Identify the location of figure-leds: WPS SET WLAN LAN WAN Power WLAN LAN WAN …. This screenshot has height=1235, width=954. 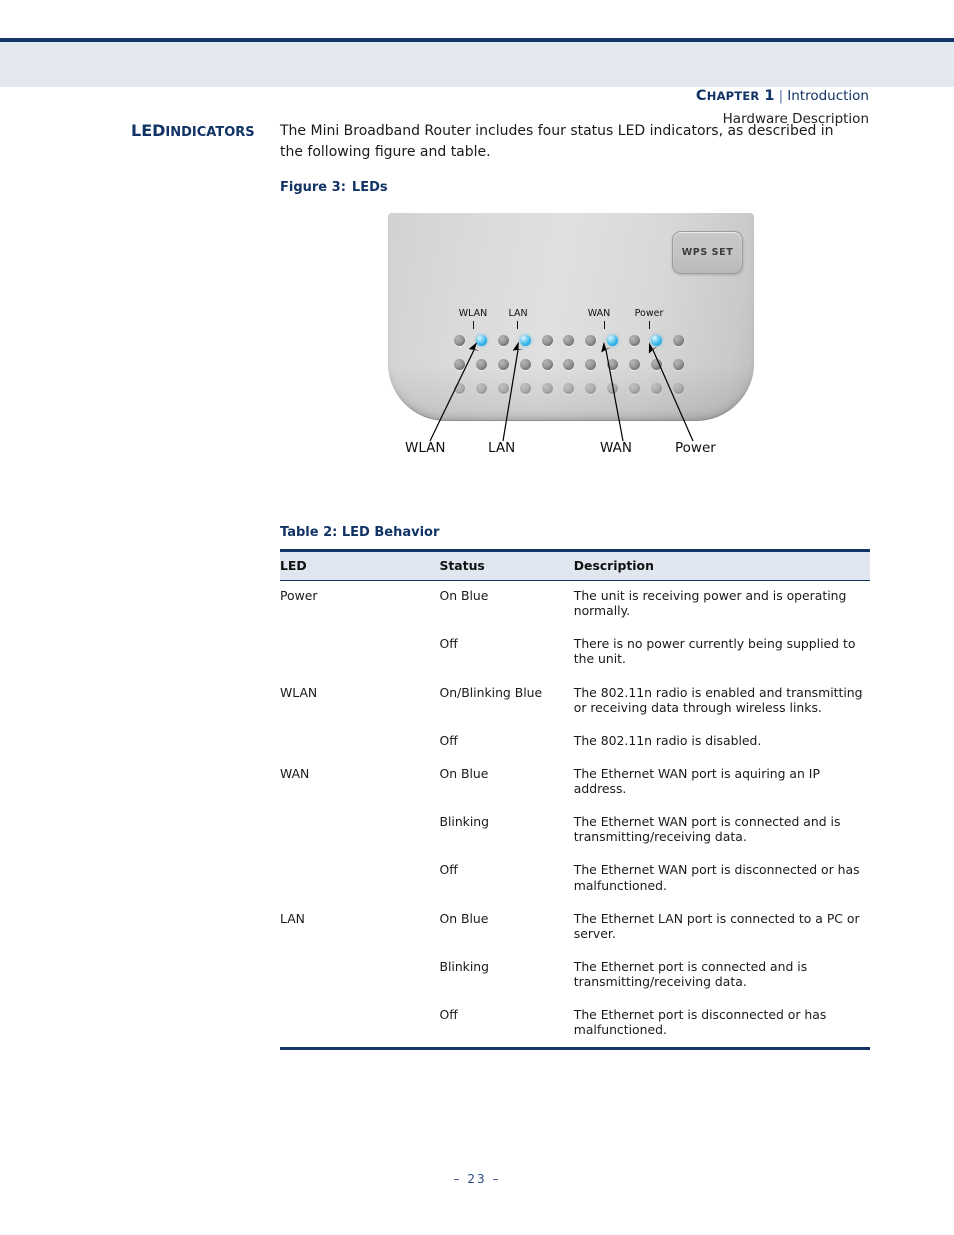
(571, 338).